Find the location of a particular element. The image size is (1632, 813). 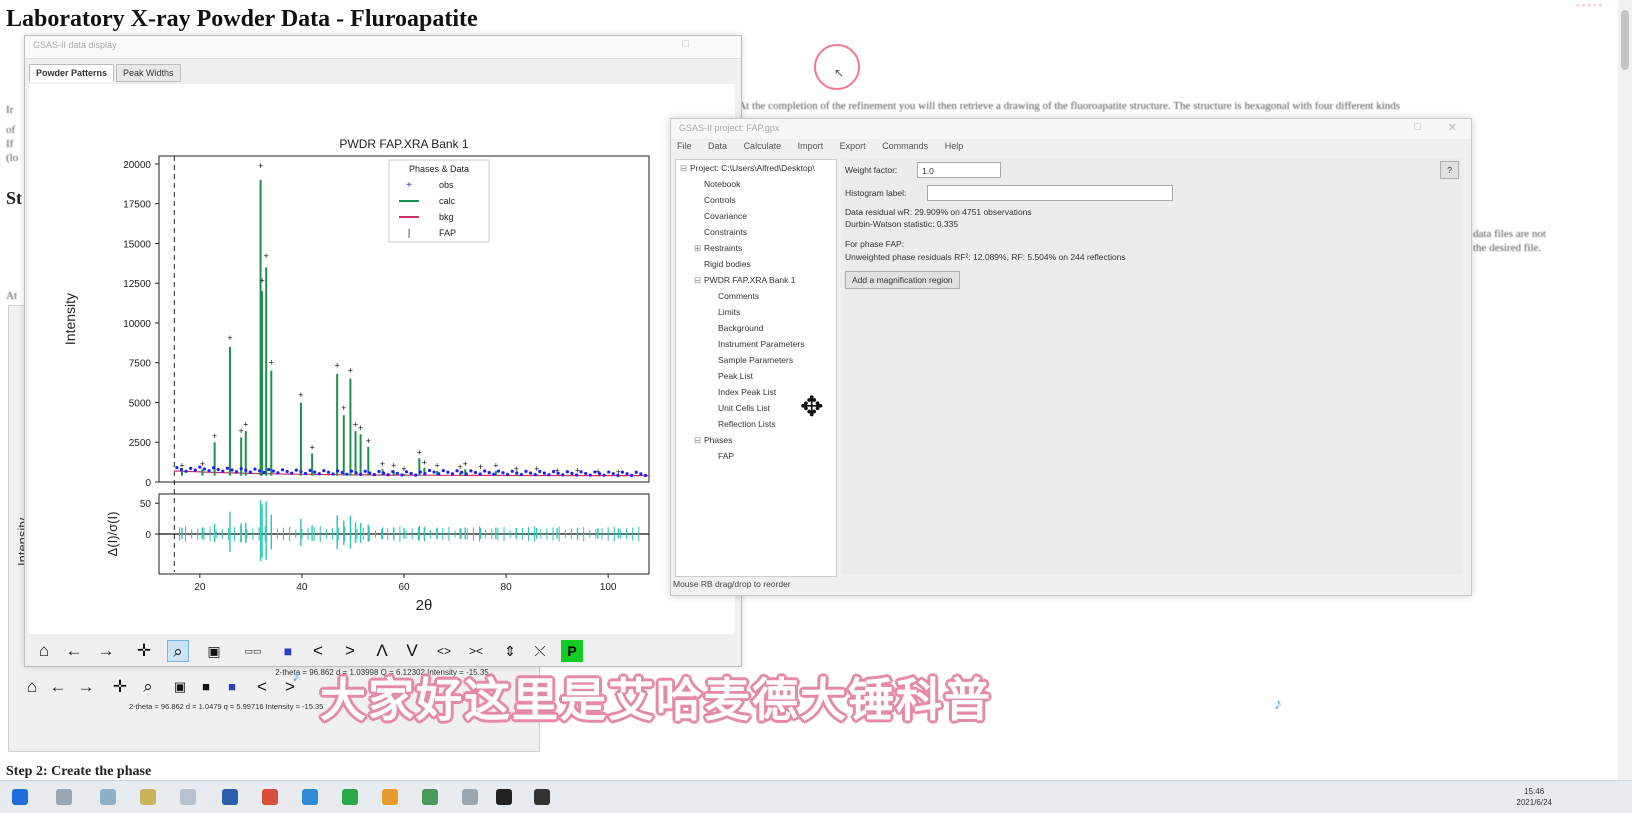

page-fragment: of is located at coordinates (11, 130).